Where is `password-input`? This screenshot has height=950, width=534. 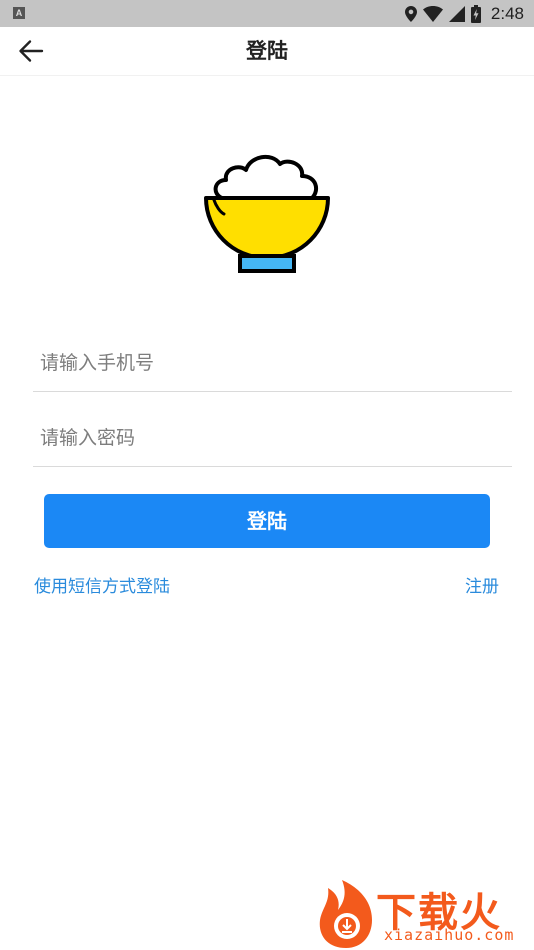 password-input is located at coordinates (270, 438).